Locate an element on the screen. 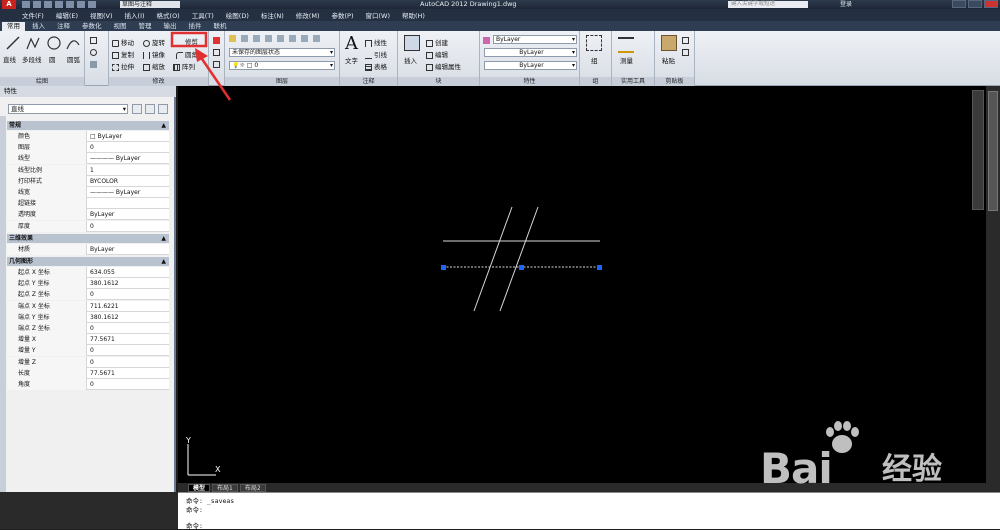  color-select: ByLayer is located at coordinates (535, 39).